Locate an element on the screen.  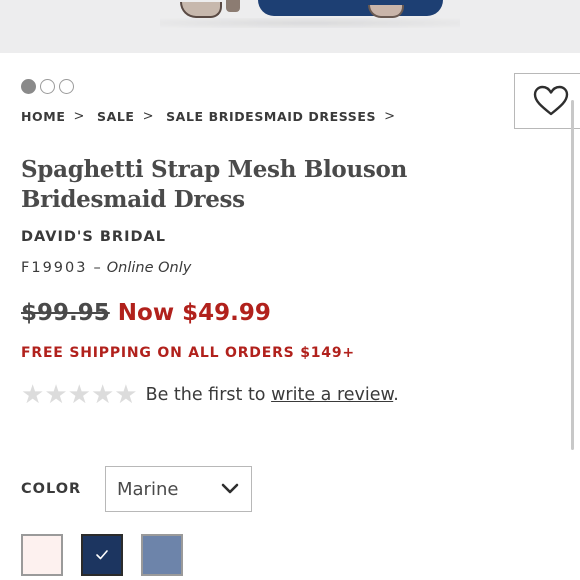
product-image is located at coordinates (290, 26).